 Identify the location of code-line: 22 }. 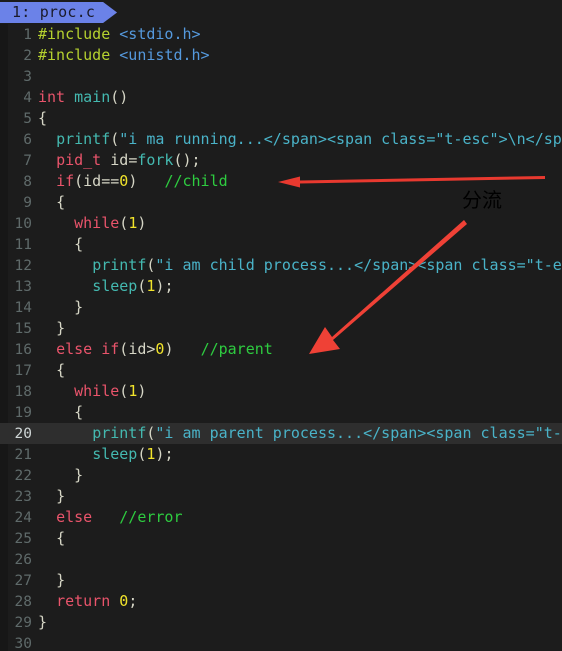
(281, 475).